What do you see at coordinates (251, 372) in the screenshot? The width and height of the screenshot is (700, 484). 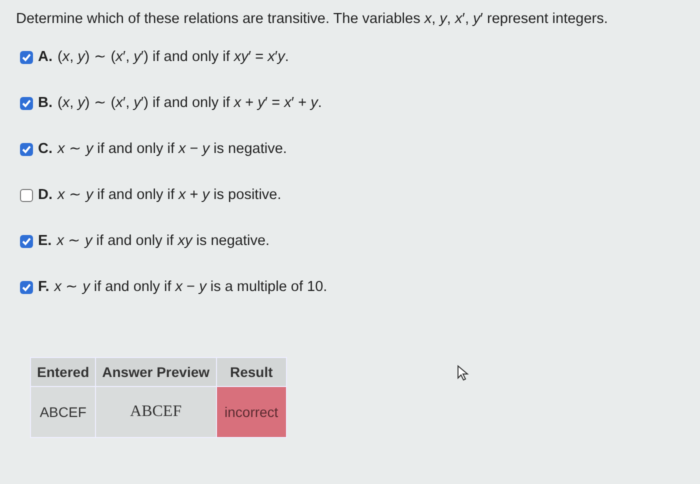 I see `column-header: Result` at bounding box center [251, 372].